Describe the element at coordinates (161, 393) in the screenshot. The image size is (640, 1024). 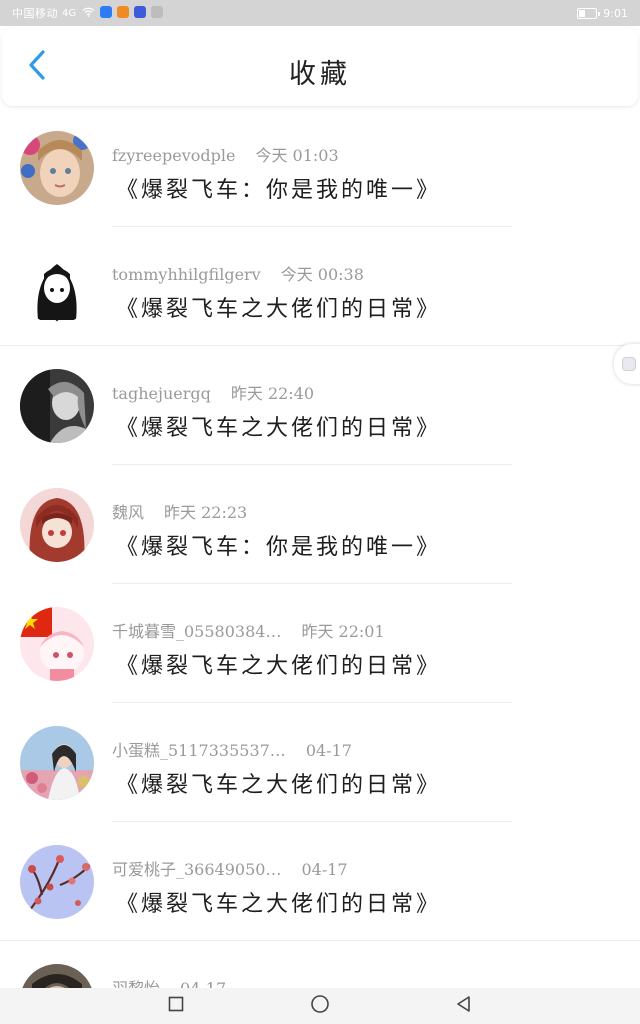
I see `username: taghejuergq` at that location.